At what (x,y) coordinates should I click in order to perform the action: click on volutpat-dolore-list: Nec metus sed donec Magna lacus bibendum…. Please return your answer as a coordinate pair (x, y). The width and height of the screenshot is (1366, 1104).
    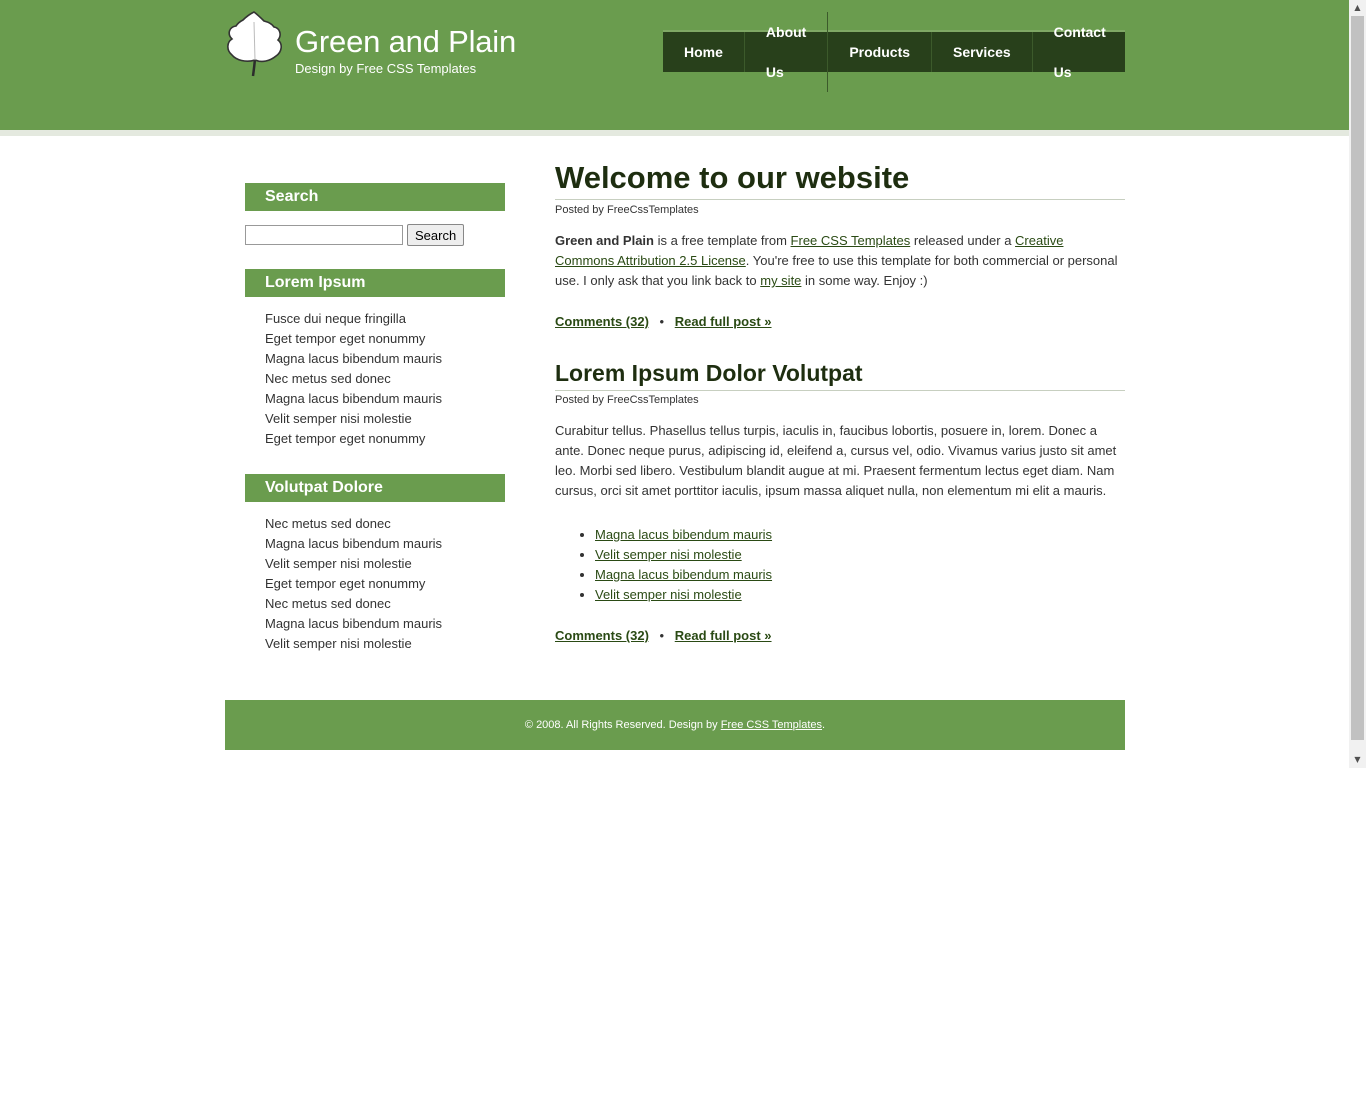
    Looking at the image, I should click on (375, 578).